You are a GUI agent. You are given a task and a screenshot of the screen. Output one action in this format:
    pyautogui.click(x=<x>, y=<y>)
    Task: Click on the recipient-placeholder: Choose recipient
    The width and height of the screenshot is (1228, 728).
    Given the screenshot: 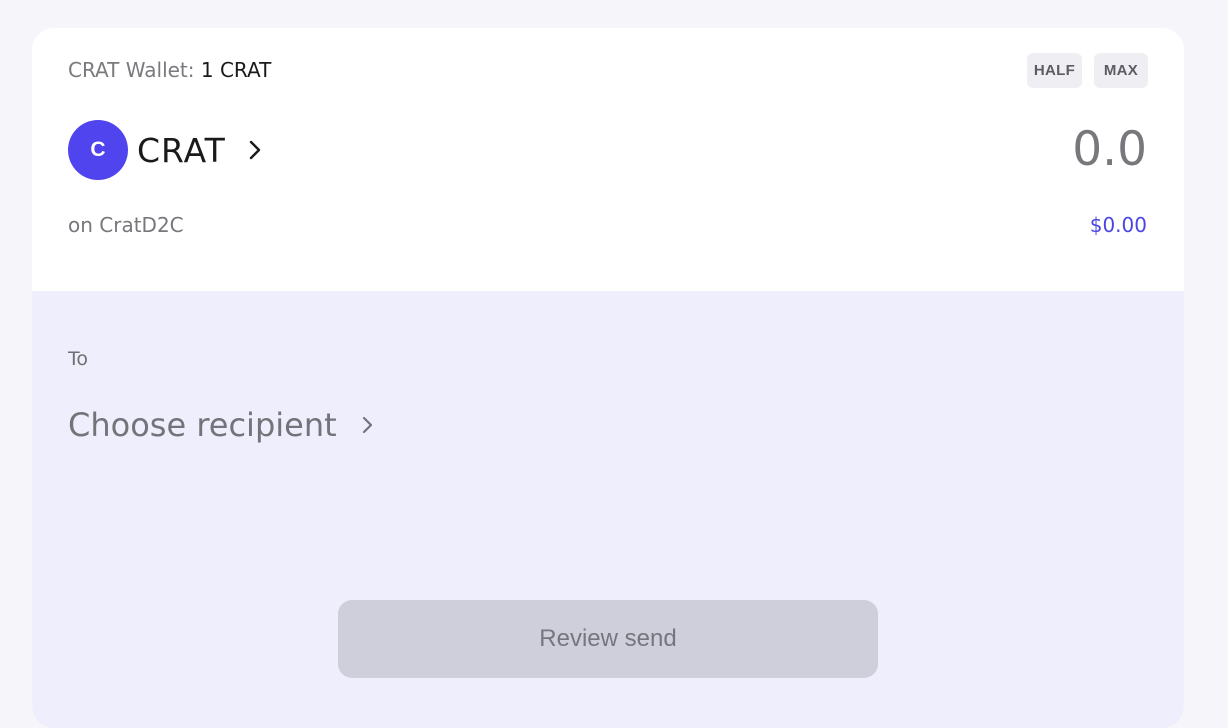 What is the action you would take?
    pyautogui.click(x=202, y=425)
    